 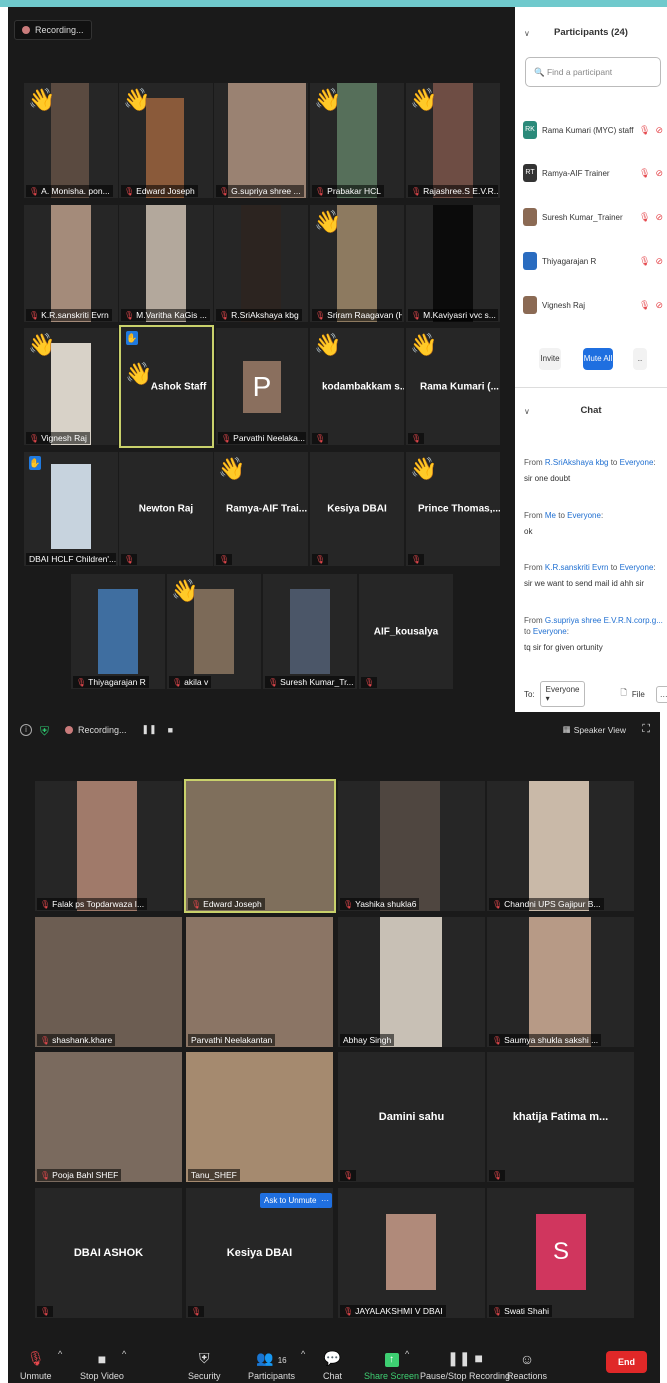 What do you see at coordinates (560, 1253) in the screenshot?
I see `video-tile: S 🎙 Swati Shahi` at bounding box center [560, 1253].